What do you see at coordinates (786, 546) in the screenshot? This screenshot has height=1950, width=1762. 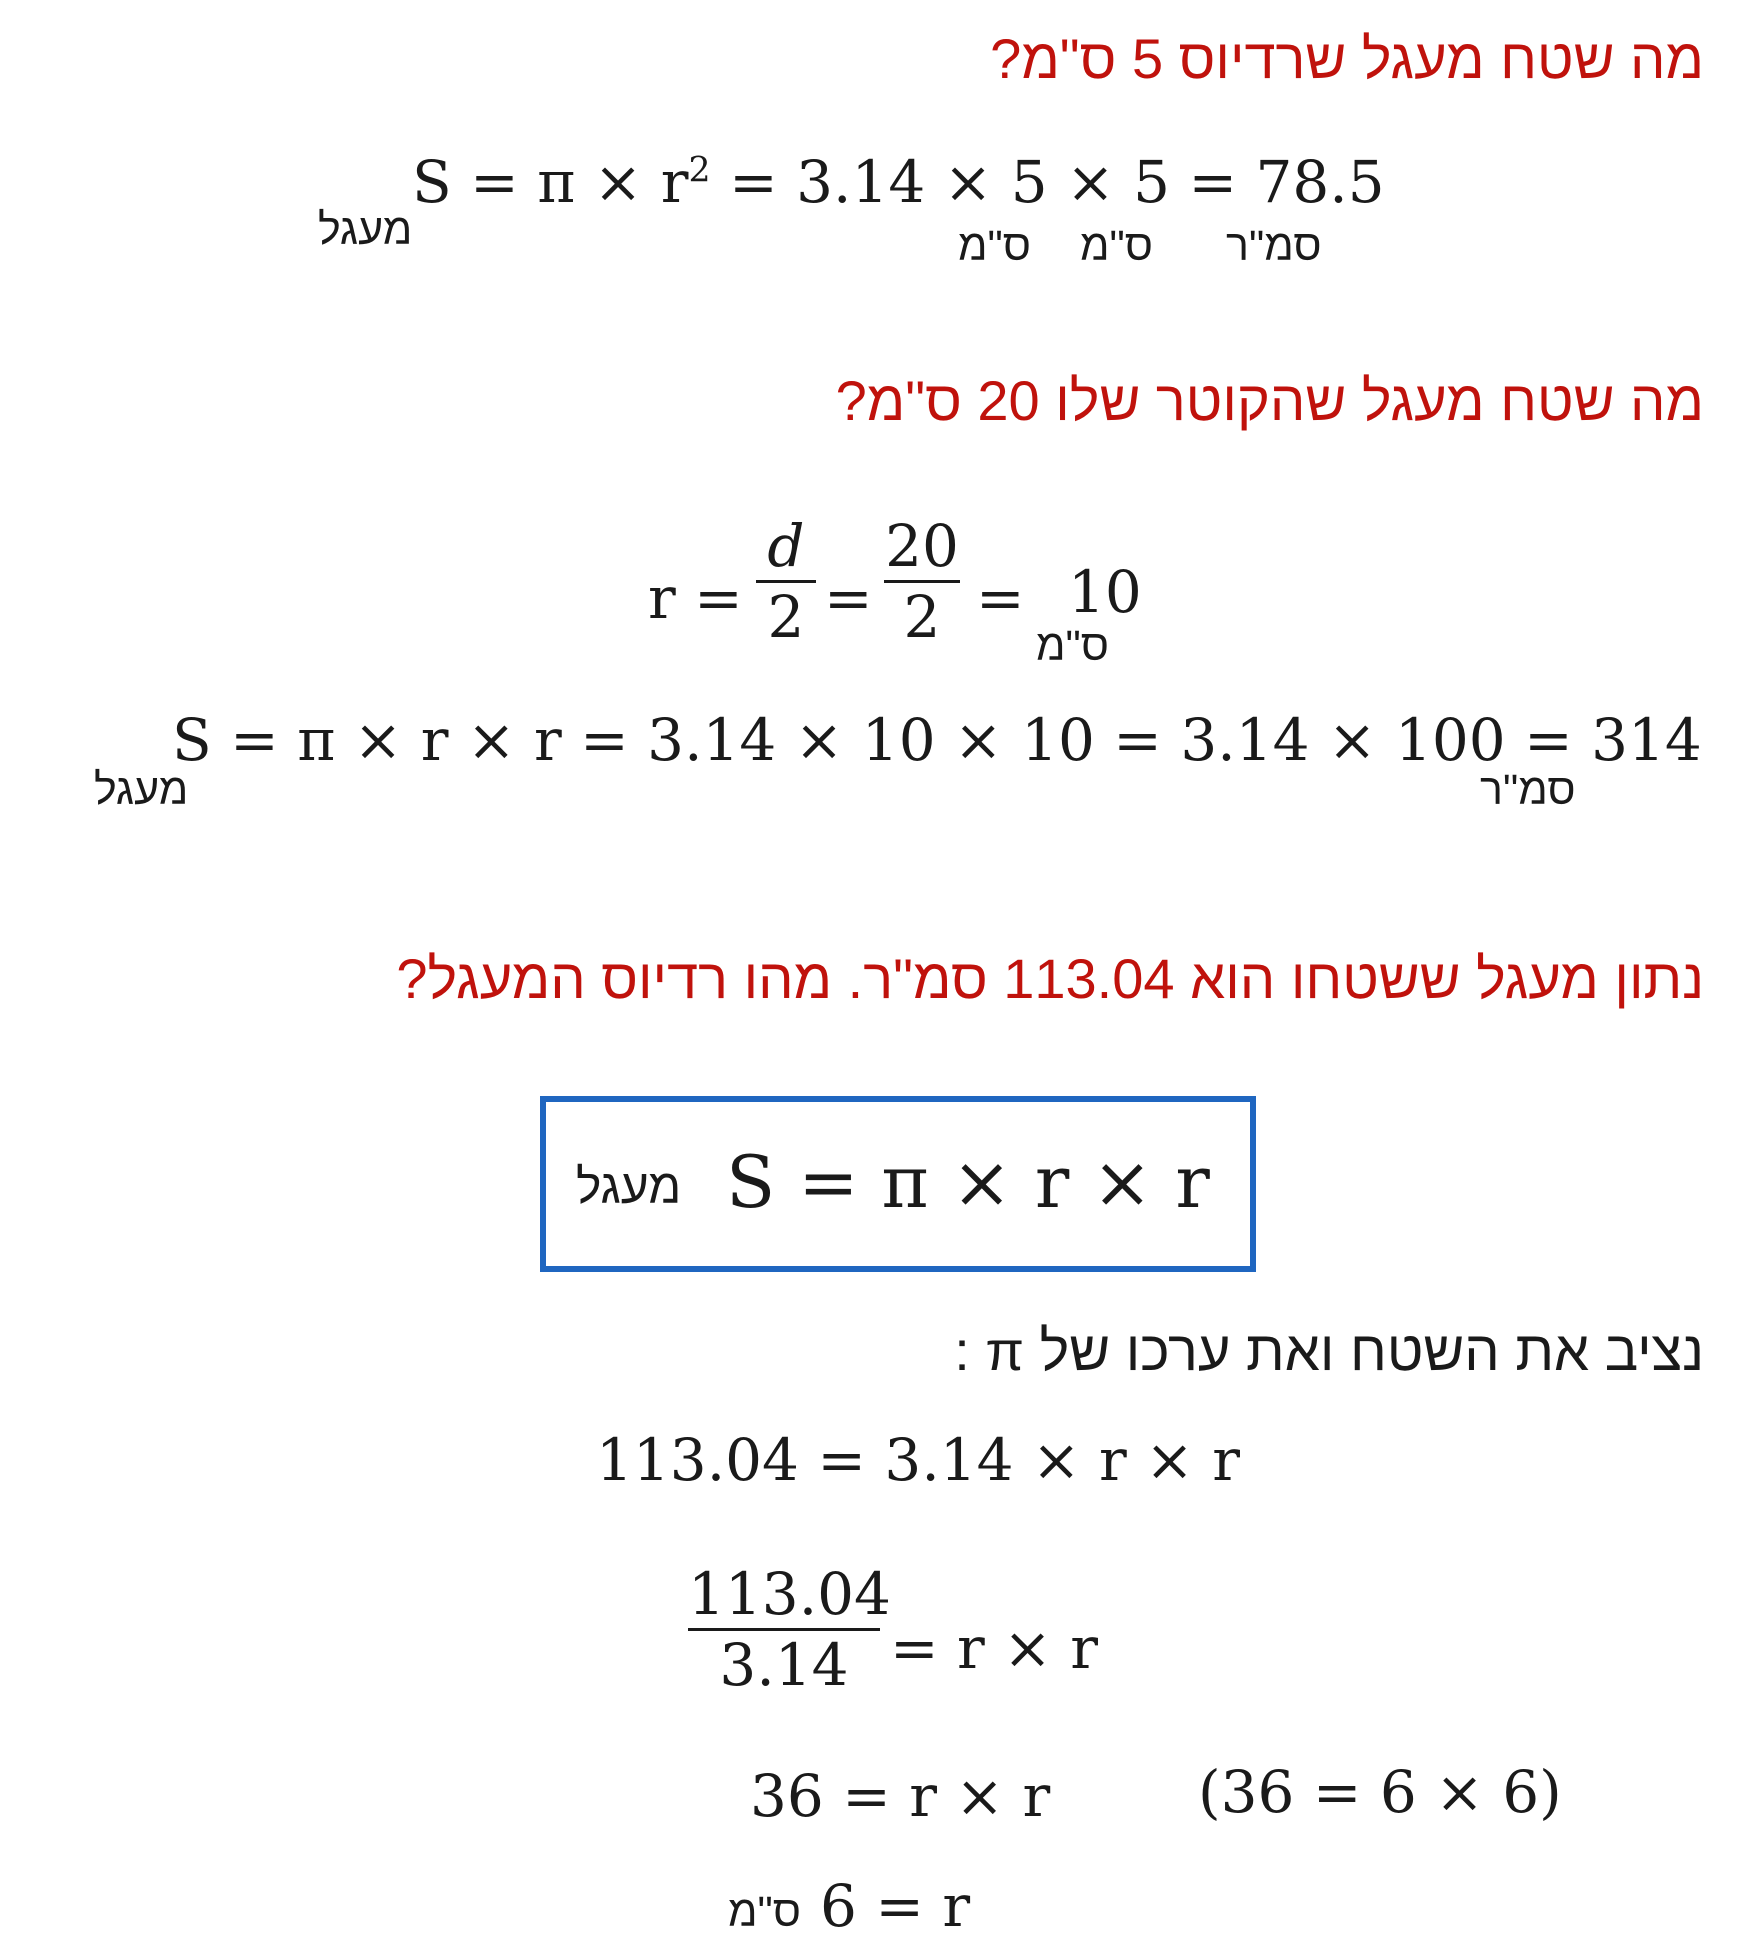 I see `q2-frac1-numerator: d` at bounding box center [786, 546].